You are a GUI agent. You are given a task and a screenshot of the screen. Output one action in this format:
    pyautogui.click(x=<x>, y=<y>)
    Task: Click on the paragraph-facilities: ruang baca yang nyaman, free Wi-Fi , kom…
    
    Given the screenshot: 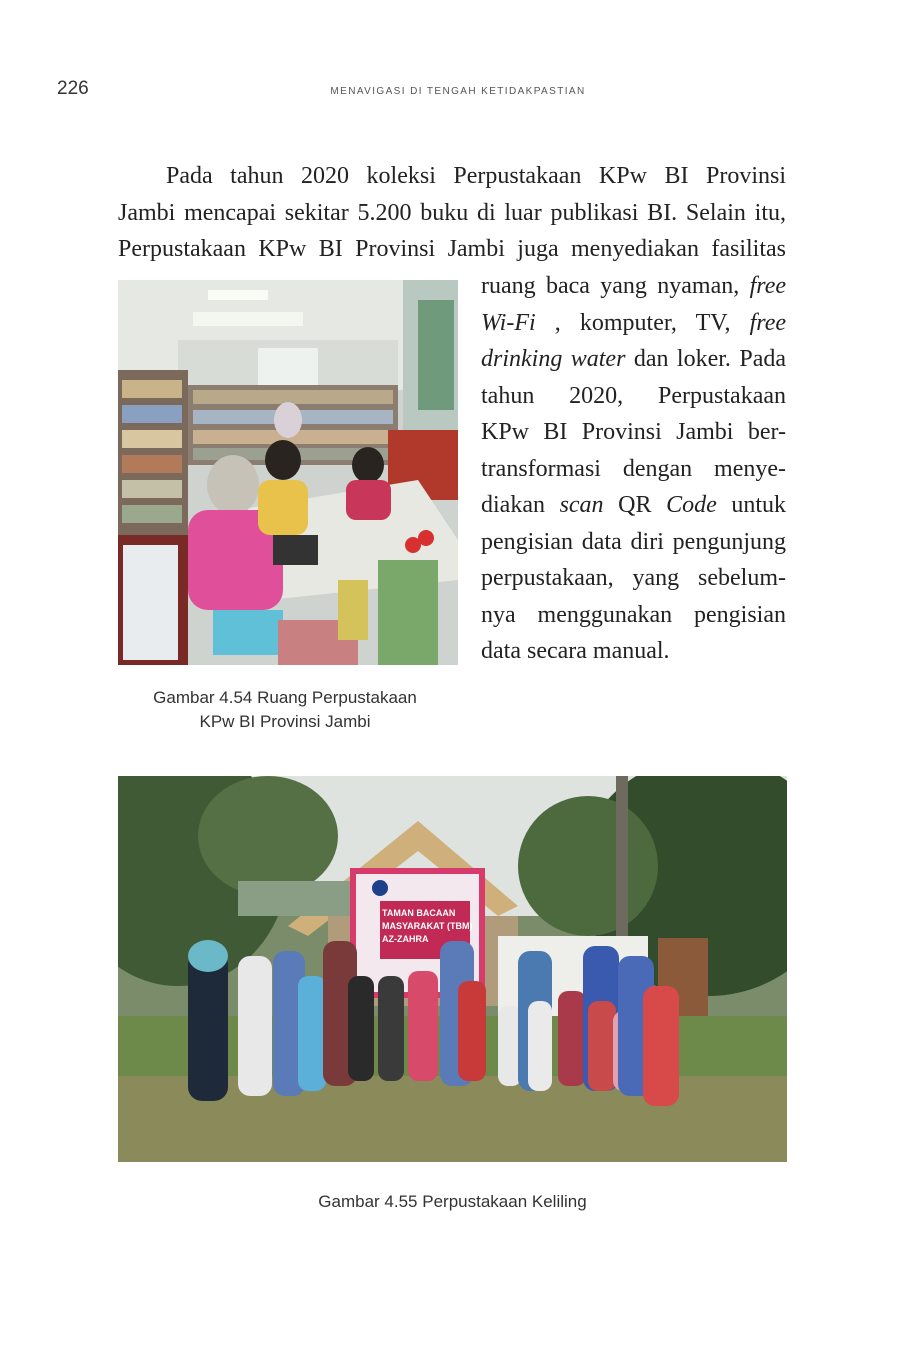 What is the action you would take?
    pyautogui.click(x=633, y=469)
    